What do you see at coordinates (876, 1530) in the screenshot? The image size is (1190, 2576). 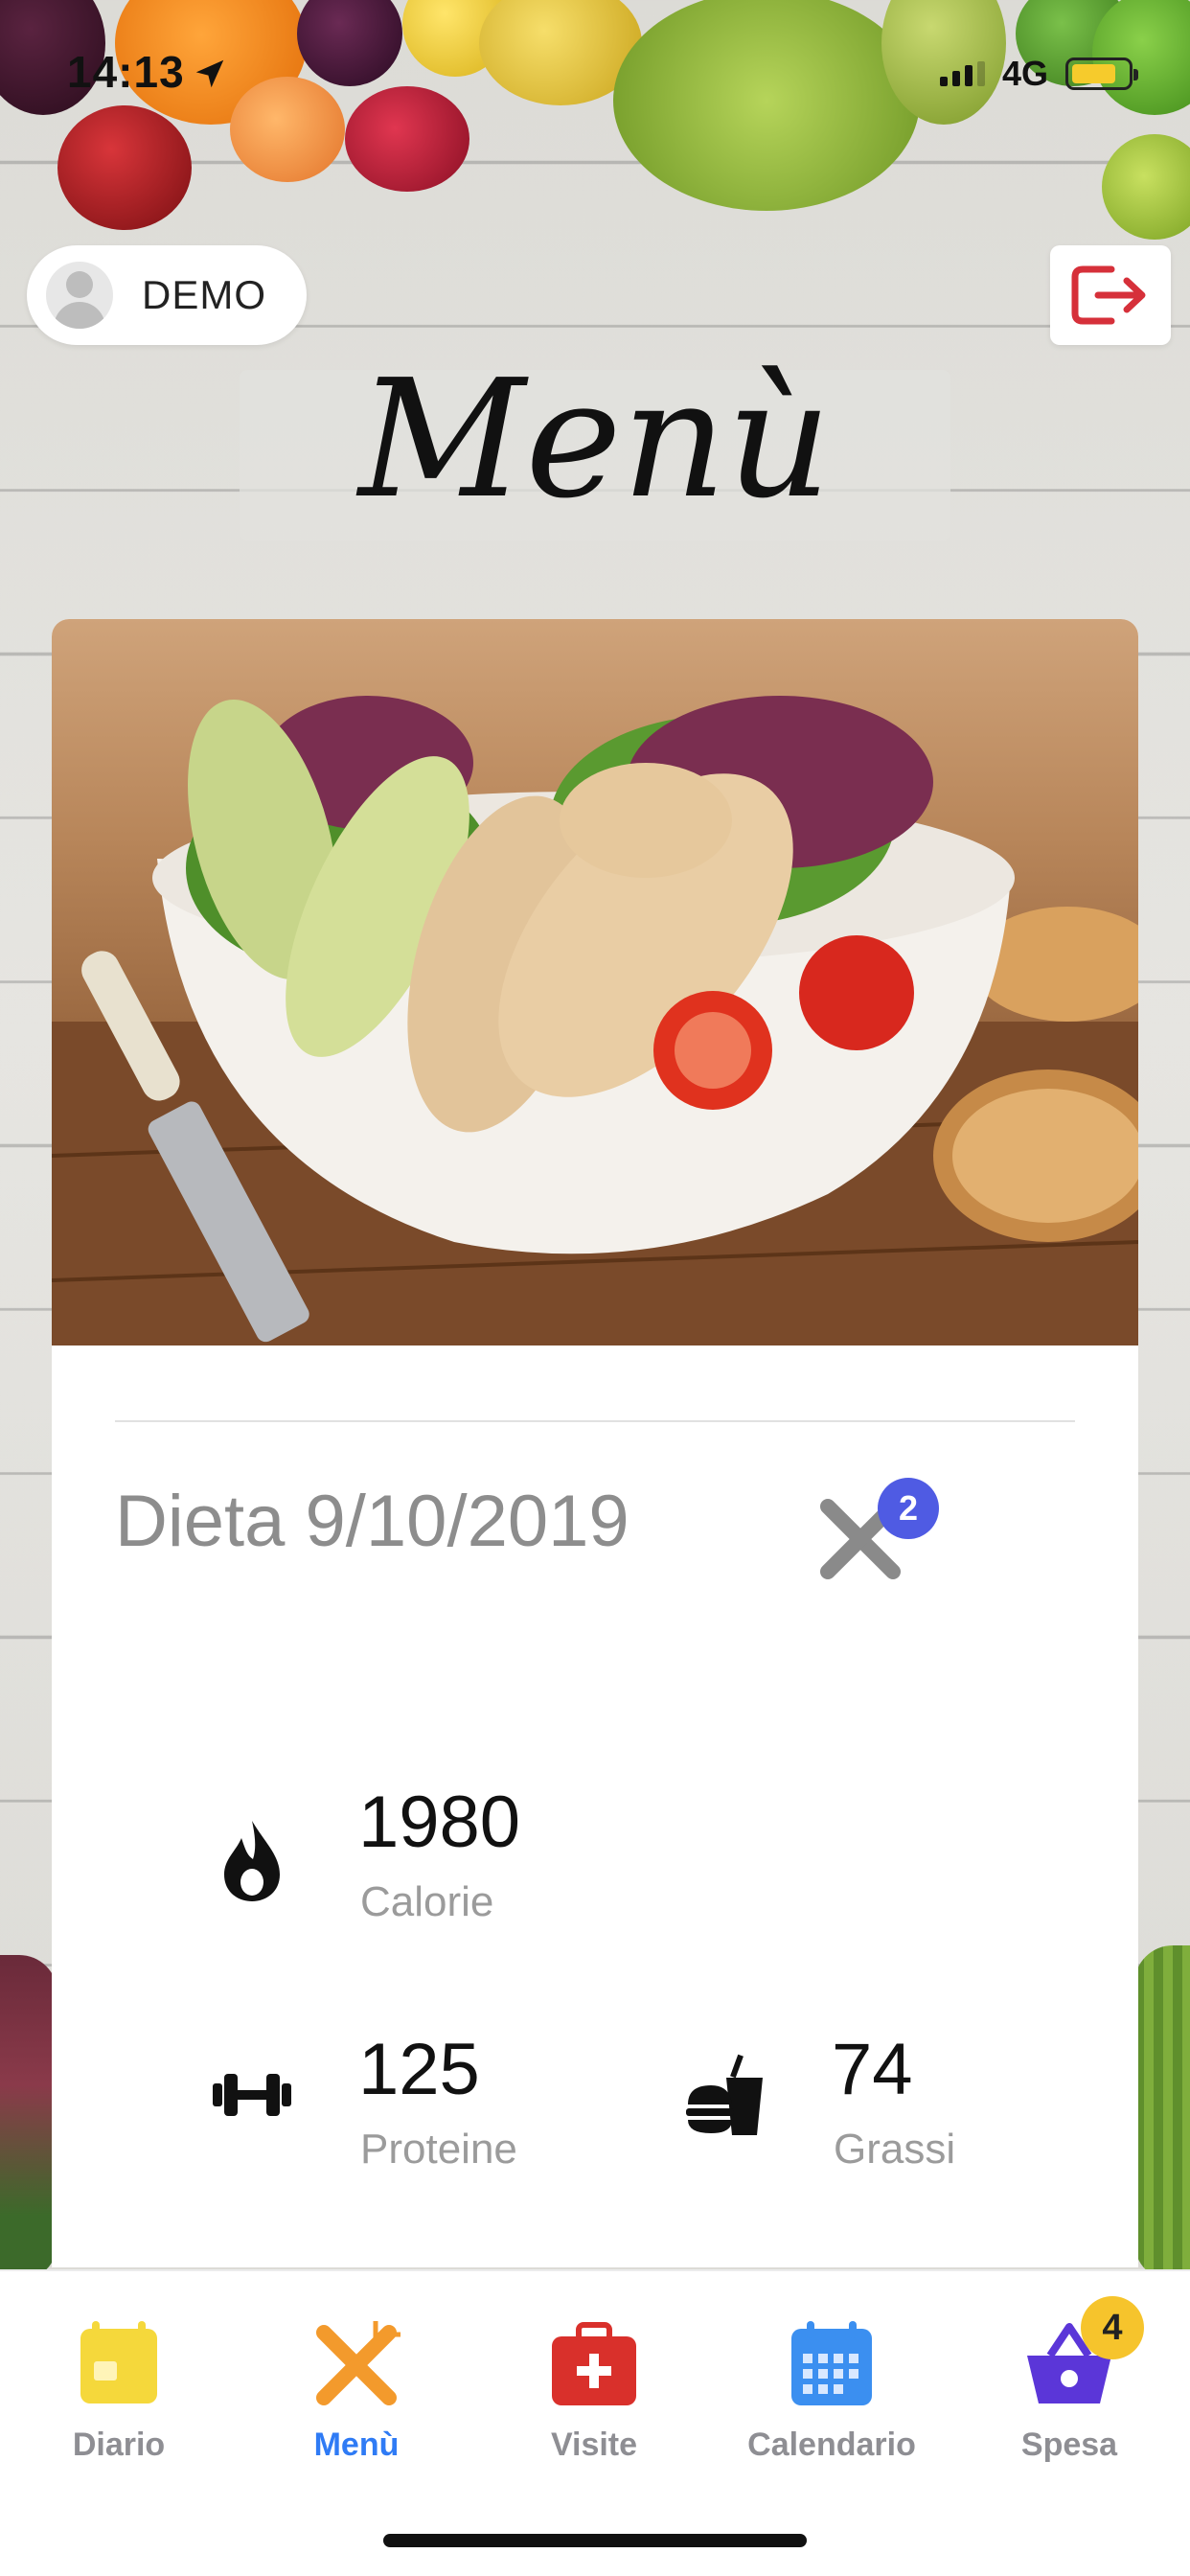 I see `meals-indicator: 2` at bounding box center [876, 1530].